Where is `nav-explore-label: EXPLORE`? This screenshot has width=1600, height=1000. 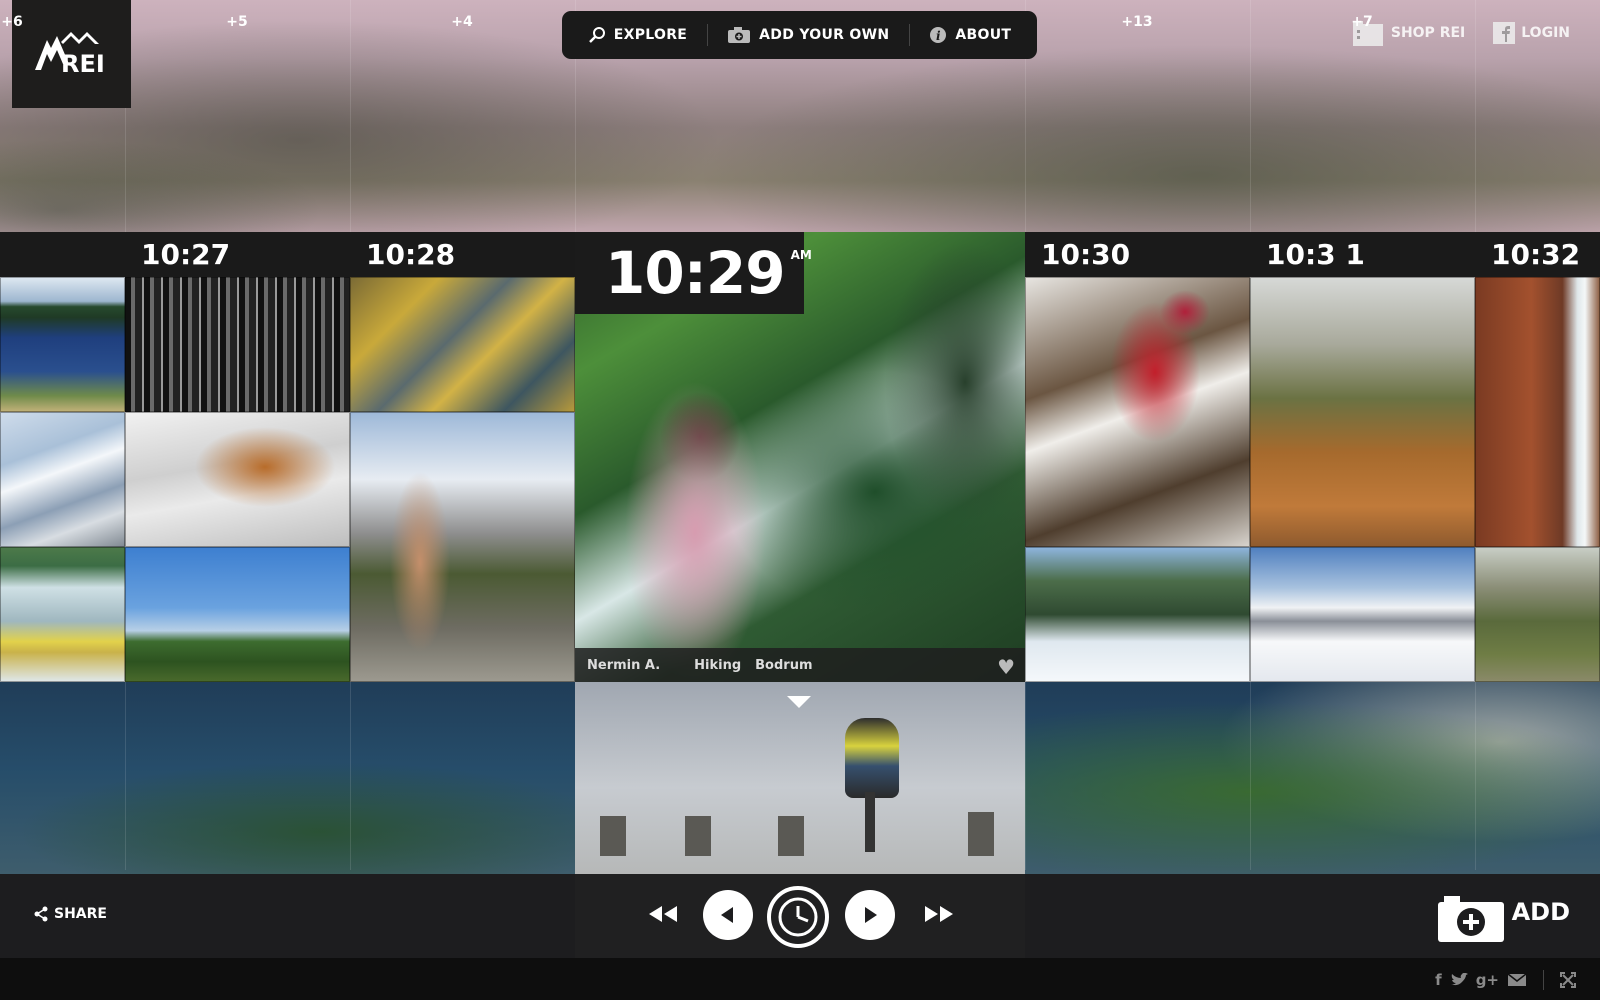 nav-explore-label: EXPLORE is located at coordinates (650, 35).